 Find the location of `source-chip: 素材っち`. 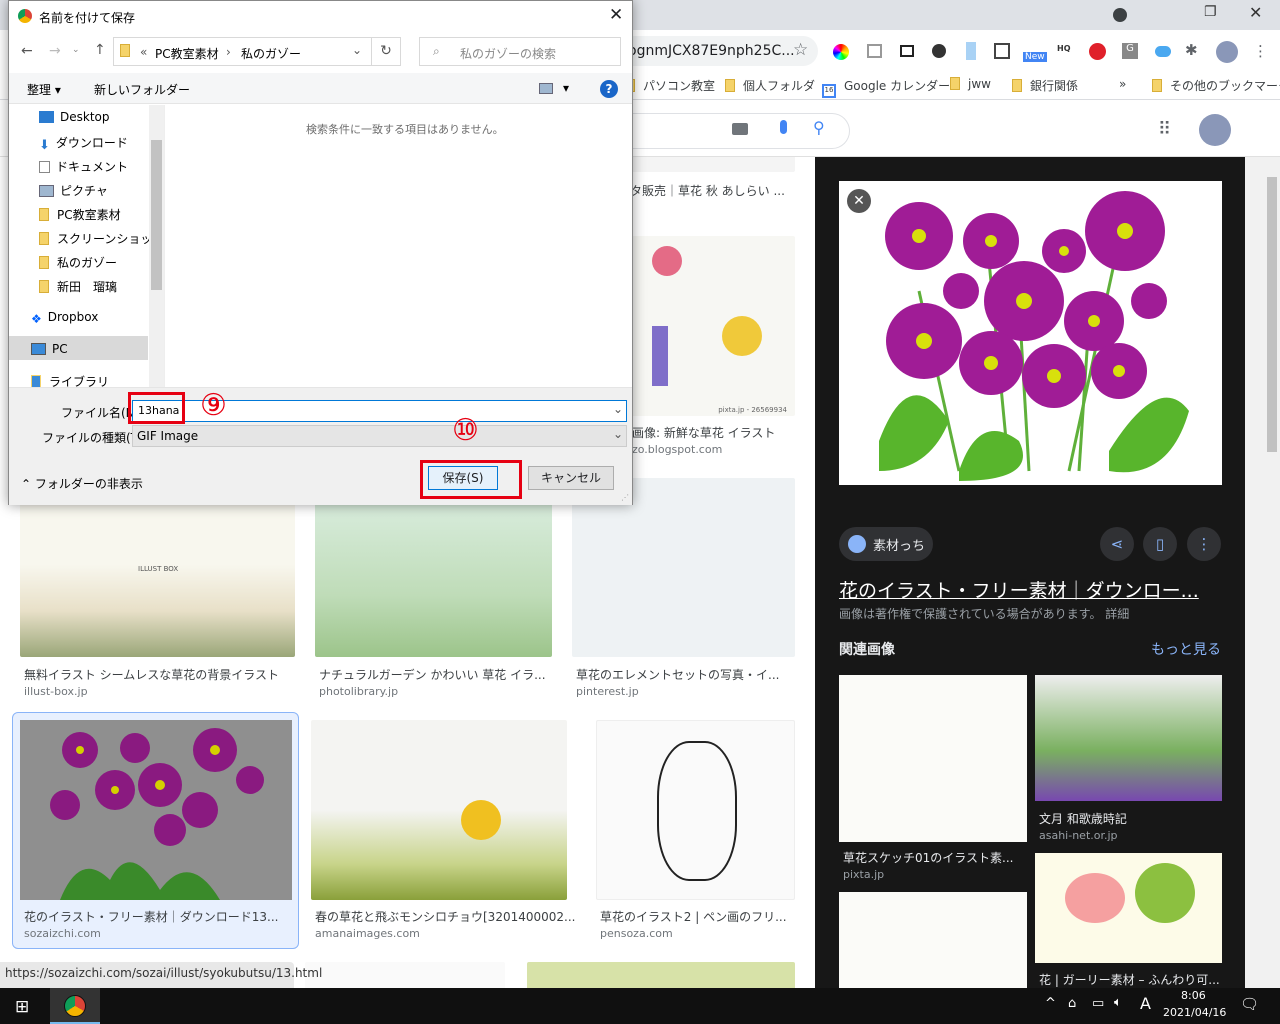

source-chip: 素材っち is located at coordinates (886, 544).